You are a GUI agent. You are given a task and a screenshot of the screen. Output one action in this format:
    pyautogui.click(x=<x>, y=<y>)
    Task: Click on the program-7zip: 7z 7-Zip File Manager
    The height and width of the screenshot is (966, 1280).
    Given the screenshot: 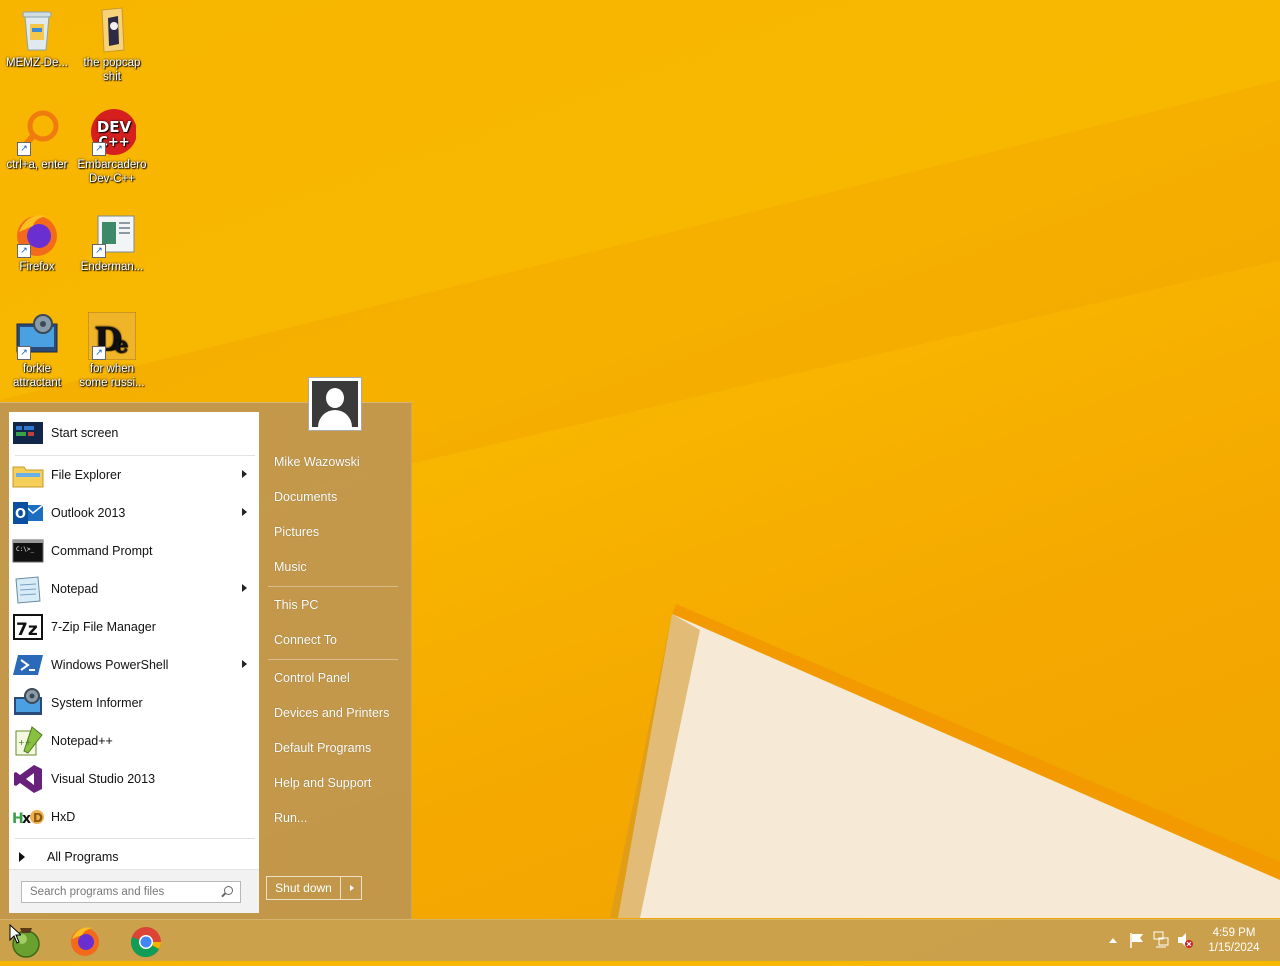 What is the action you would take?
    pyautogui.click(x=134, y=627)
    